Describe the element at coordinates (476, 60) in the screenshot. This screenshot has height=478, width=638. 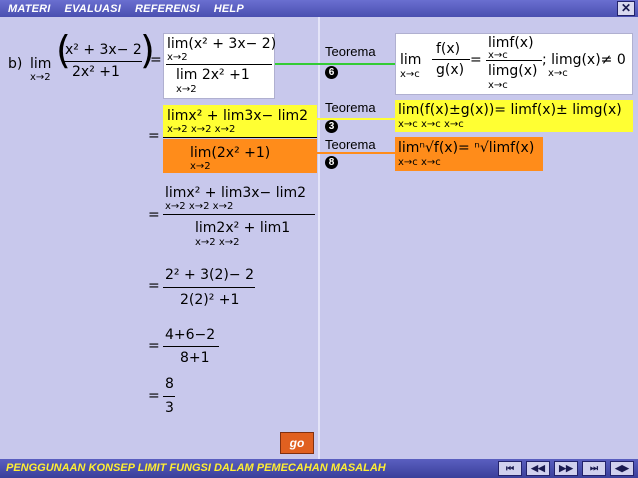
I see `theorem6-eq: =` at that location.